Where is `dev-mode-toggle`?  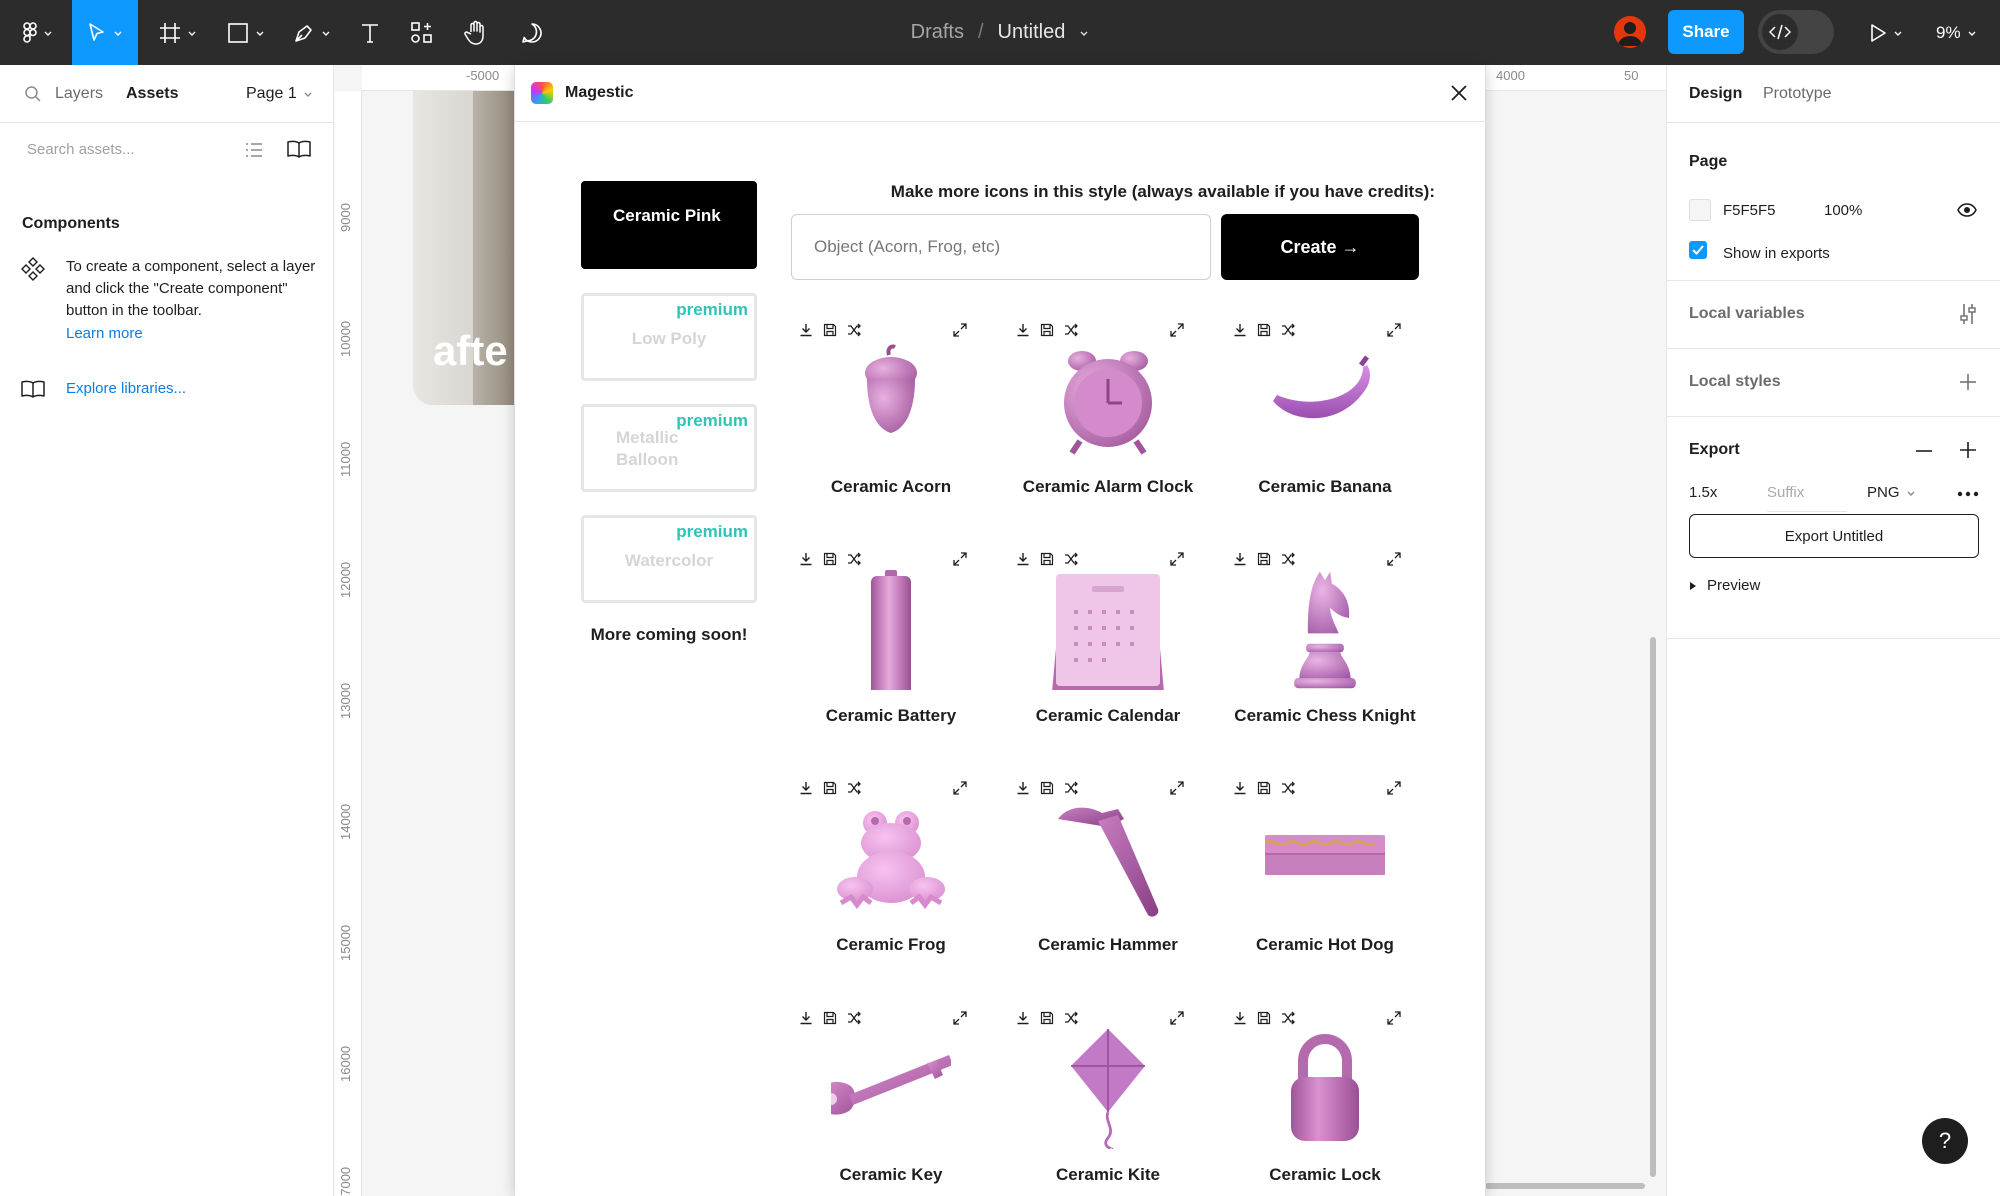 dev-mode-toggle is located at coordinates (1796, 32).